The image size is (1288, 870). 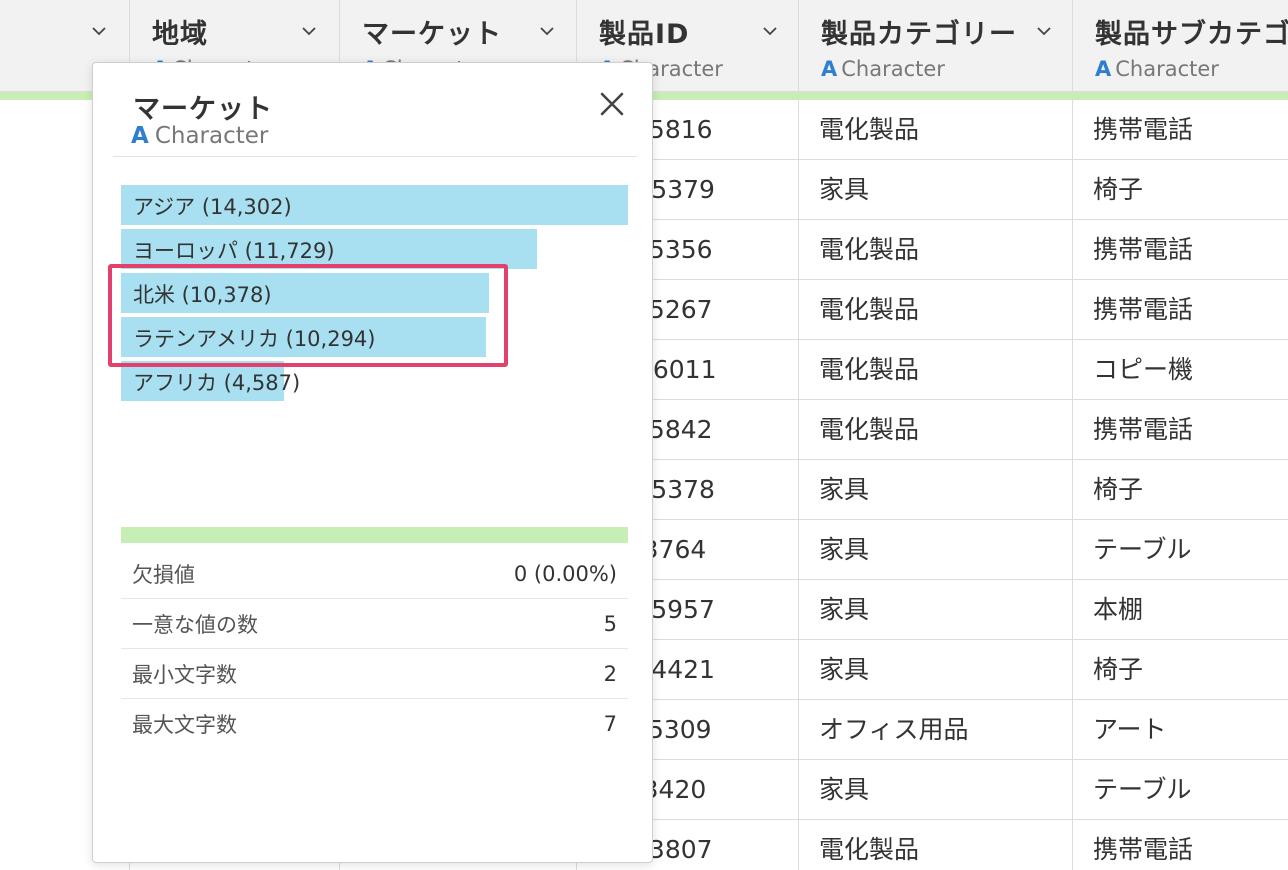 I want to click on popup-title: マーケット, so click(x=203, y=109).